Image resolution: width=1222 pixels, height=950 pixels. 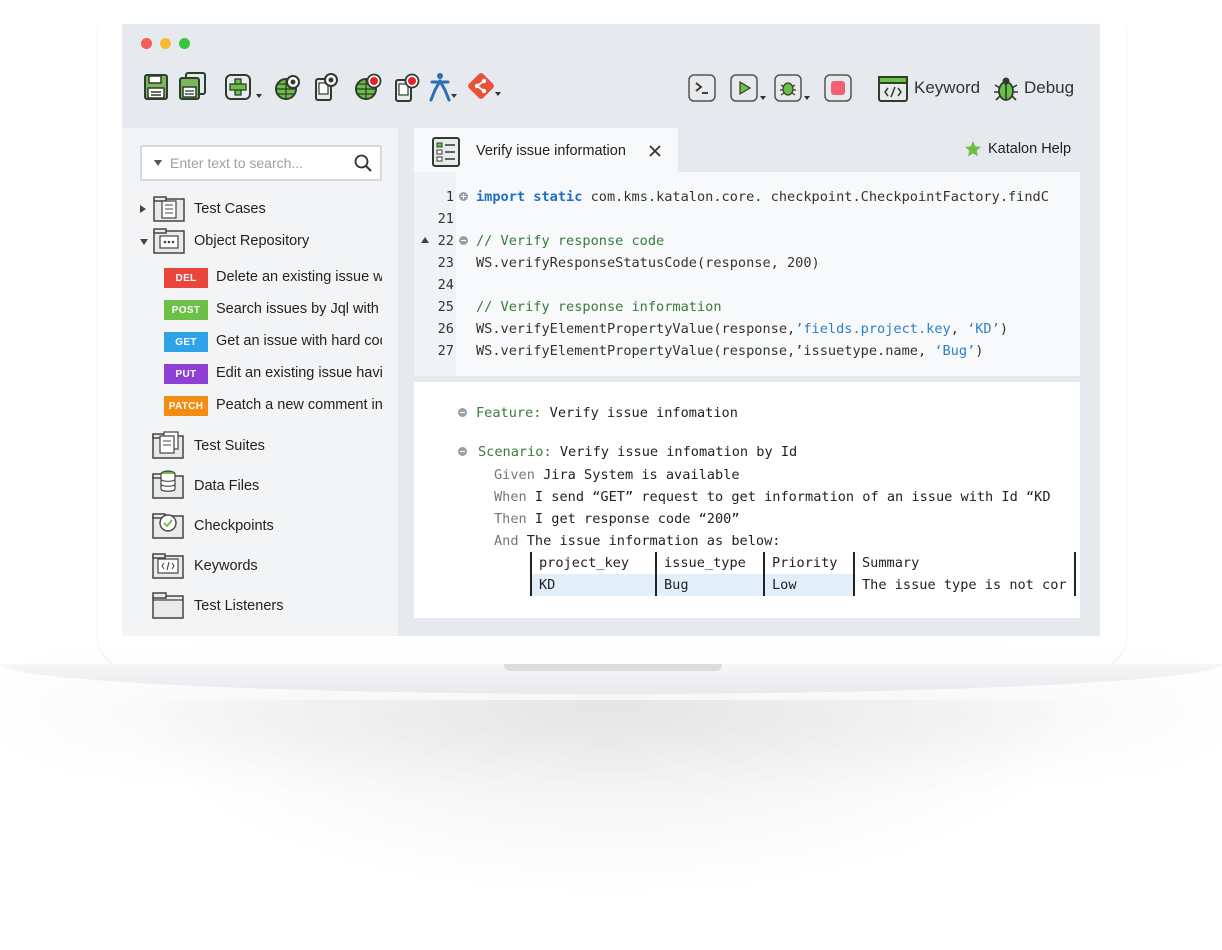 I want to click on code-string: ‘KD’, so click(x=983, y=329).